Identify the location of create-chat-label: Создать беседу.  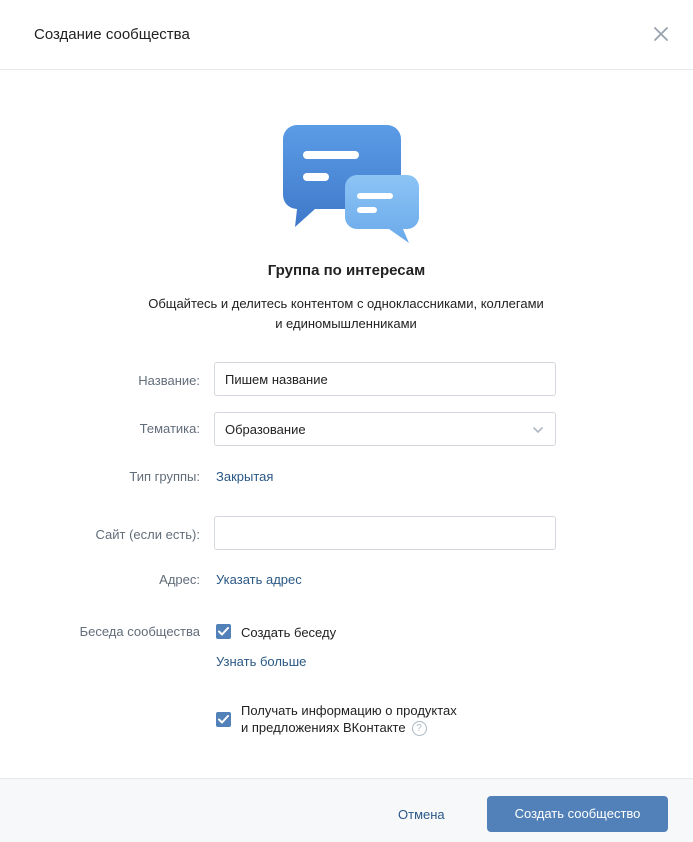
(289, 632).